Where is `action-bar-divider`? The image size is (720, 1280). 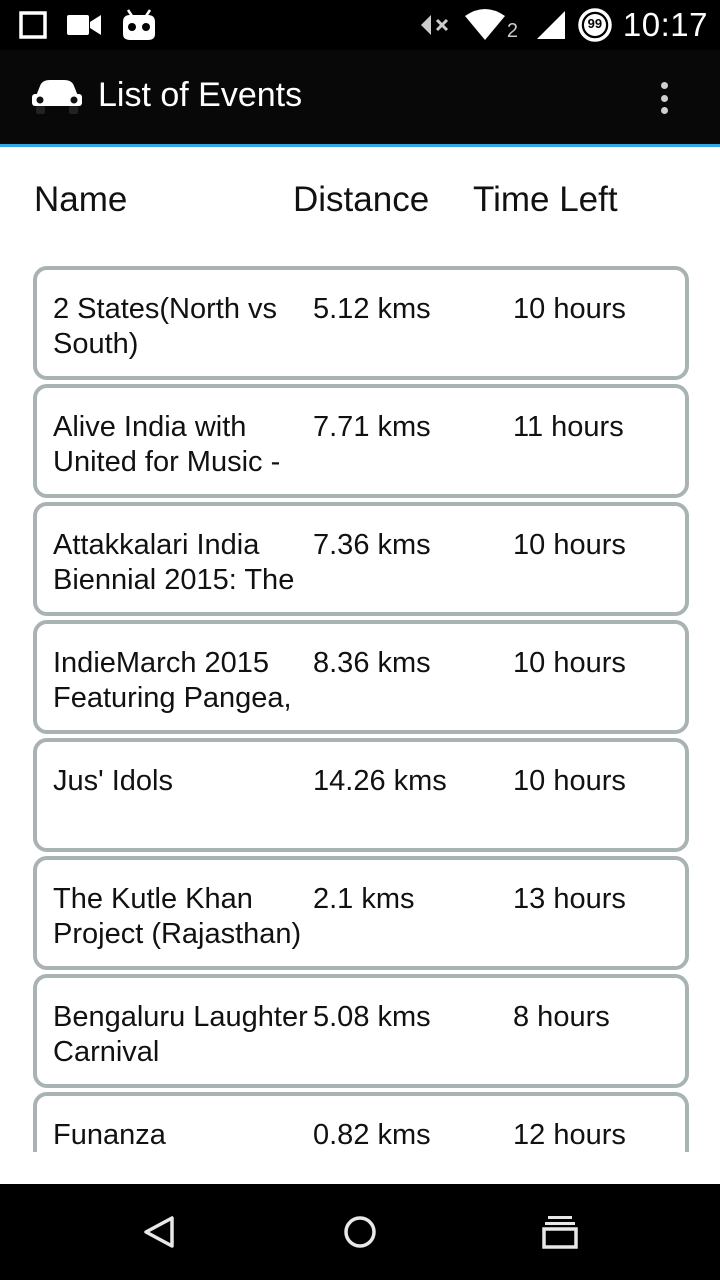
action-bar-divider is located at coordinates (360, 145).